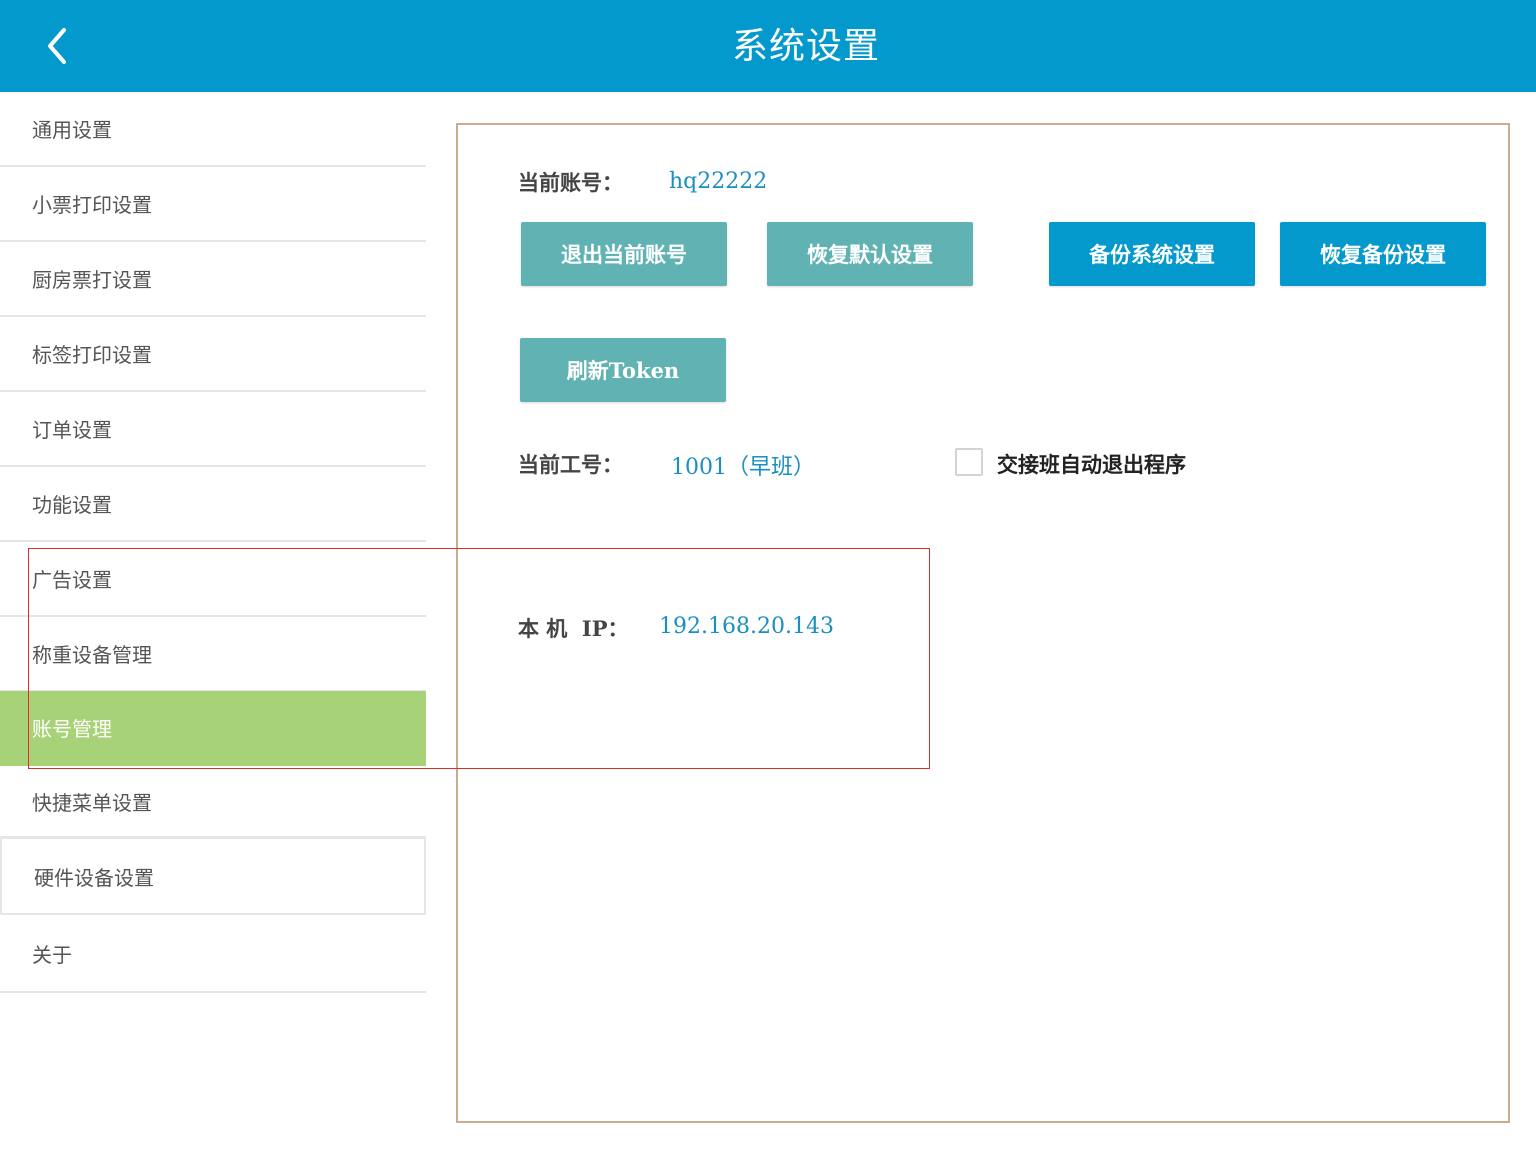 This screenshot has width=1536, height=1152. What do you see at coordinates (870, 254) in the screenshot?
I see `restore-default-button: 恢复默认设置` at bounding box center [870, 254].